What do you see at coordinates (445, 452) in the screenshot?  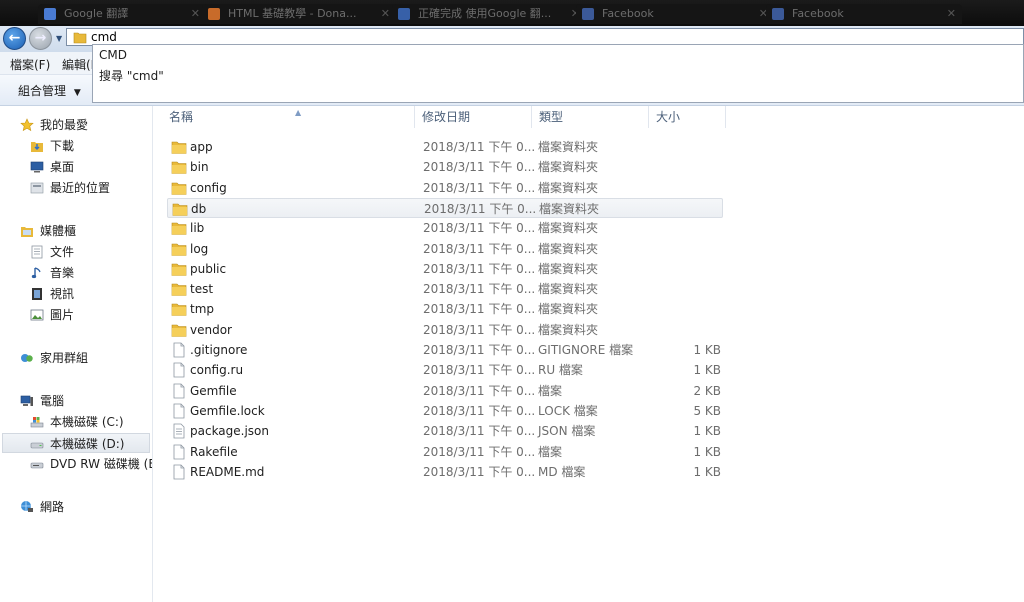 I see `file-row: Rakefile 2018/3/11 下午 0... 檔案 1 KB` at bounding box center [445, 452].